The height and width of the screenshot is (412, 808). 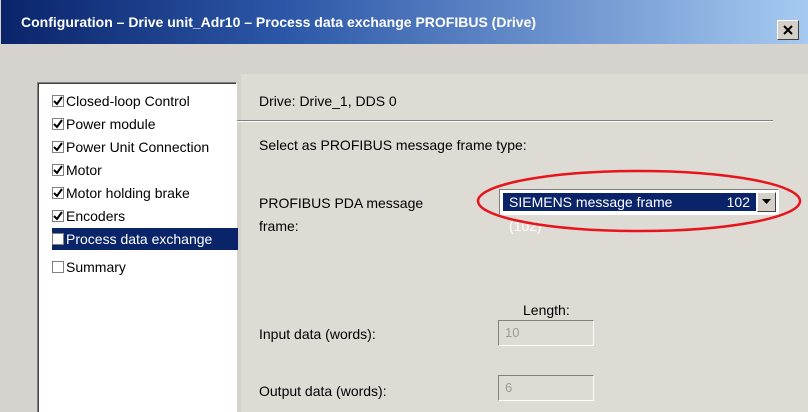 I want to click on nav-item-motor-holding-brake: Motor holding brake, so click(x=145, y=193).